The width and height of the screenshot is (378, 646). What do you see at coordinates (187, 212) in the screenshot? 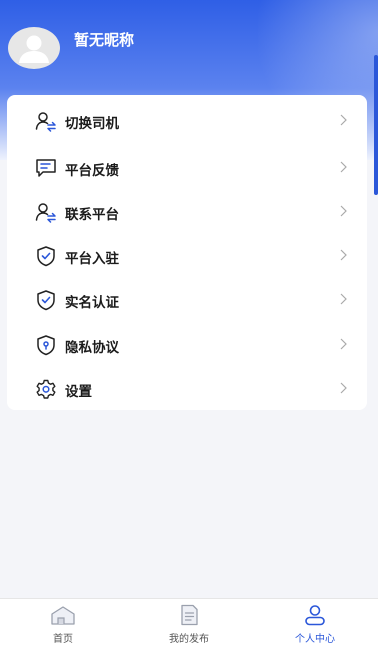
I see `menu-item-contact-platform: 联系平台` at bounding box center [187, 212].